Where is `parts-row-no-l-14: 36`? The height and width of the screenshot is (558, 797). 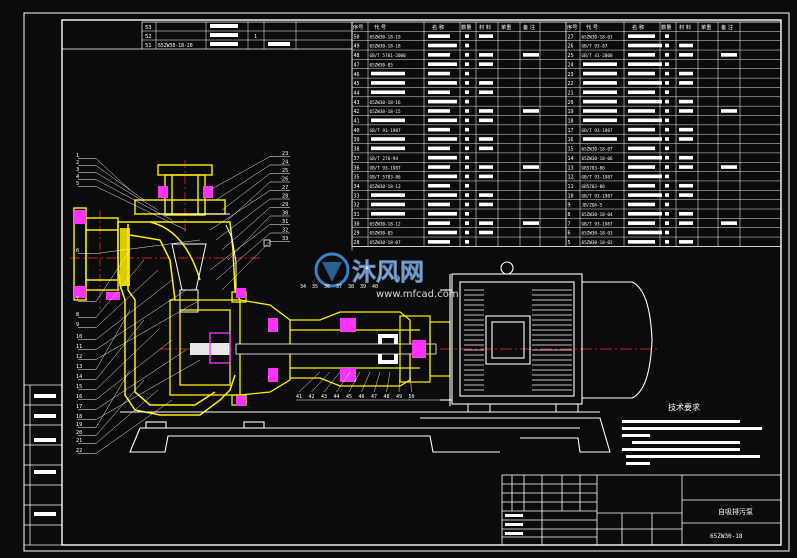 parts-row-no-l-14: 36 is located at coordinates (357, 168).